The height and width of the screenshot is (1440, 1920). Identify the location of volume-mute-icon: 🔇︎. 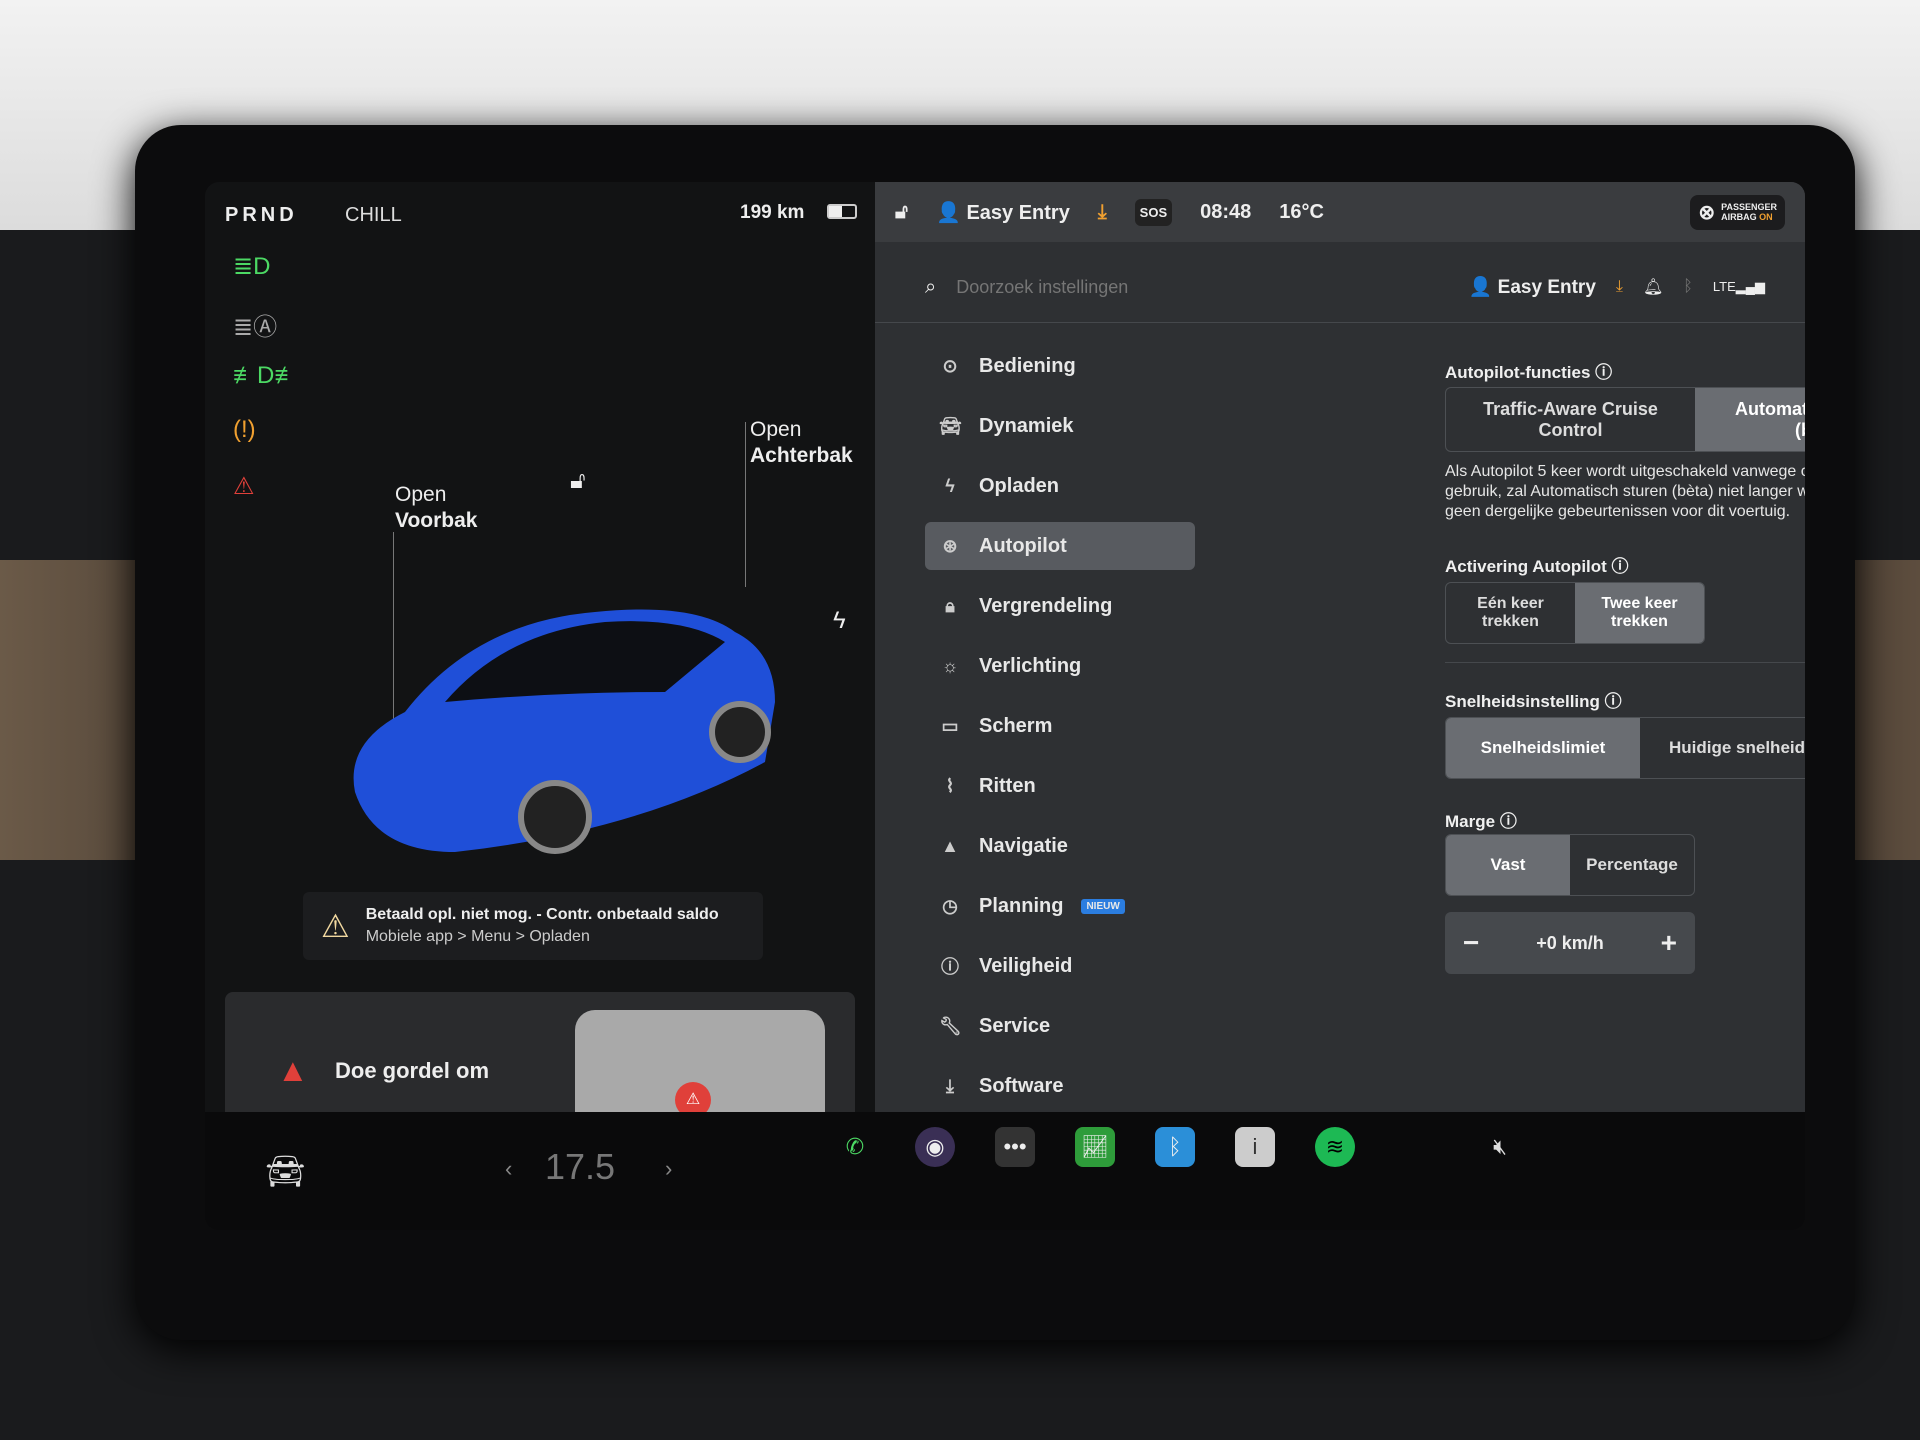
(1500, 1147).